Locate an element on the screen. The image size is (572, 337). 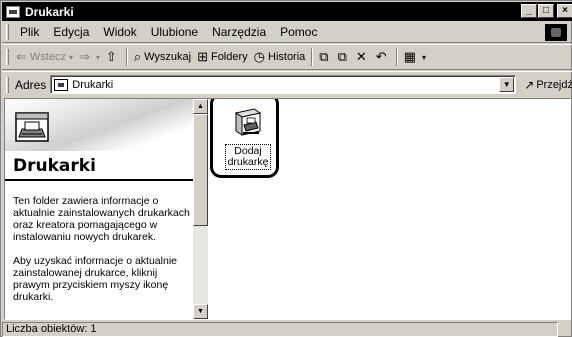
add-printer-label: Dodaj drukarkę is located at coordinates (248, 157).